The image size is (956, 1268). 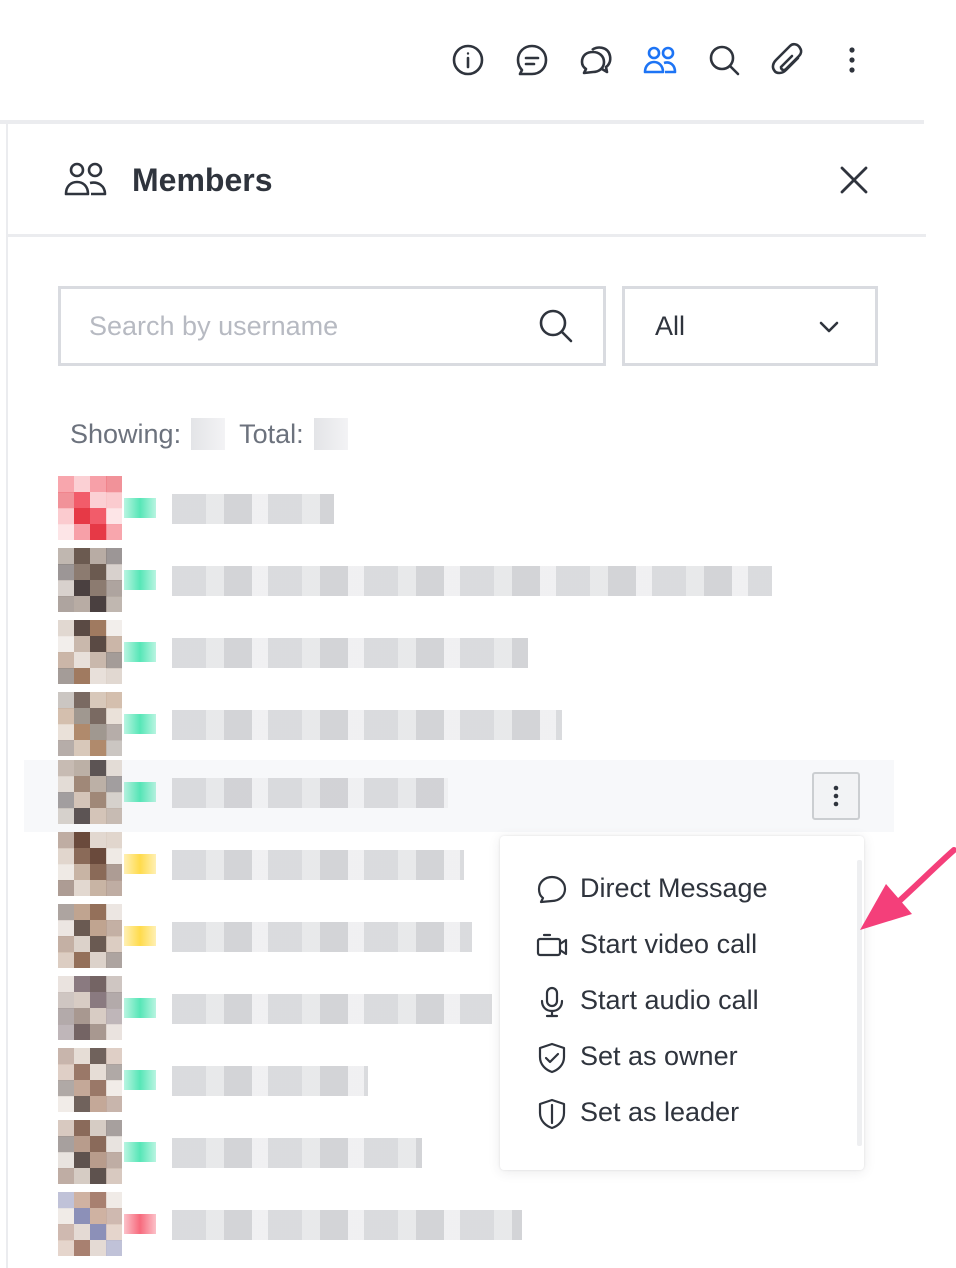 What do you see at coordinates (552, 1114) in the screenshot?
I see `shield-blank-icon` at bounding box center [552, 1114].